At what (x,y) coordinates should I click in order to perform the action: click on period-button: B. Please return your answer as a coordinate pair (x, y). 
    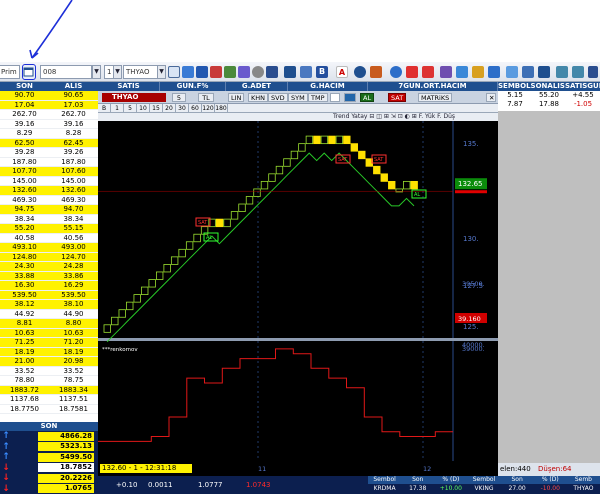
    Looking at the image, I should click on (104, 108).